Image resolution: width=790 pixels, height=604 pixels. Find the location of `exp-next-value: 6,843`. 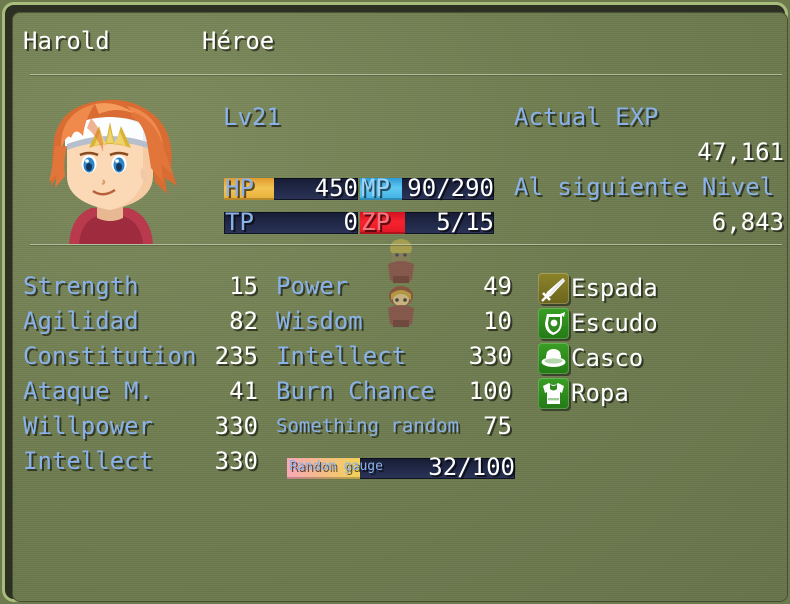

exp-next-value: 6,843 is located at coordinates (747, 222).